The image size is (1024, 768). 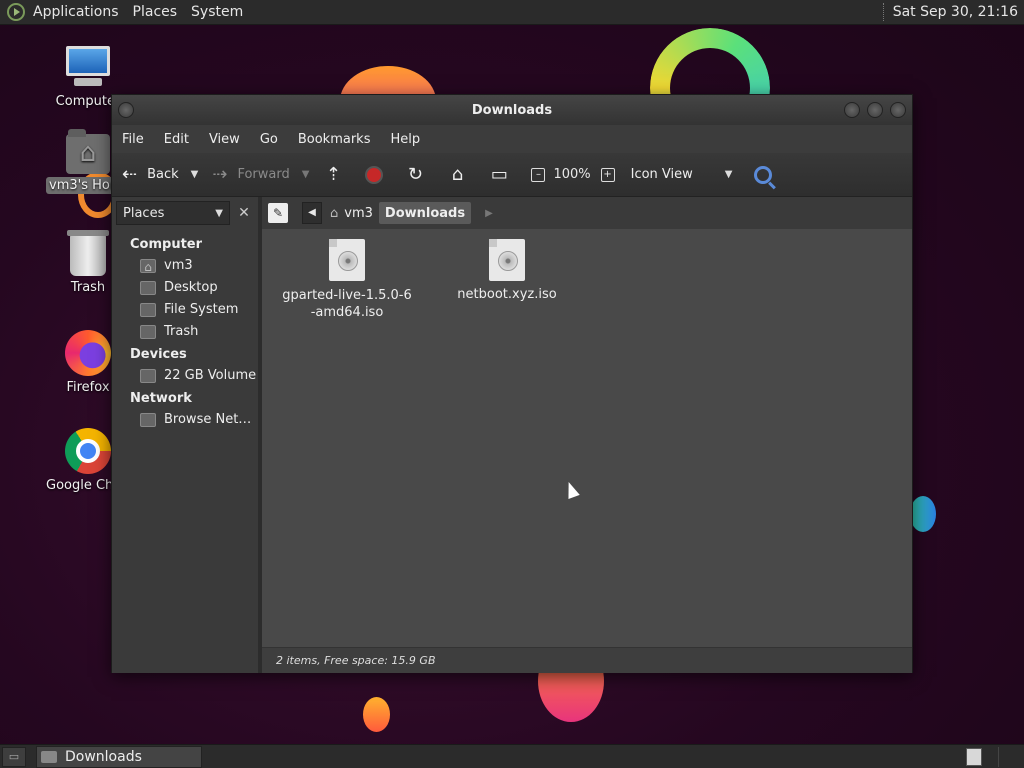 What do you see at coordinates (898, 110) in the screenshot?
I see `close-button` at bounding box center [898, 110].